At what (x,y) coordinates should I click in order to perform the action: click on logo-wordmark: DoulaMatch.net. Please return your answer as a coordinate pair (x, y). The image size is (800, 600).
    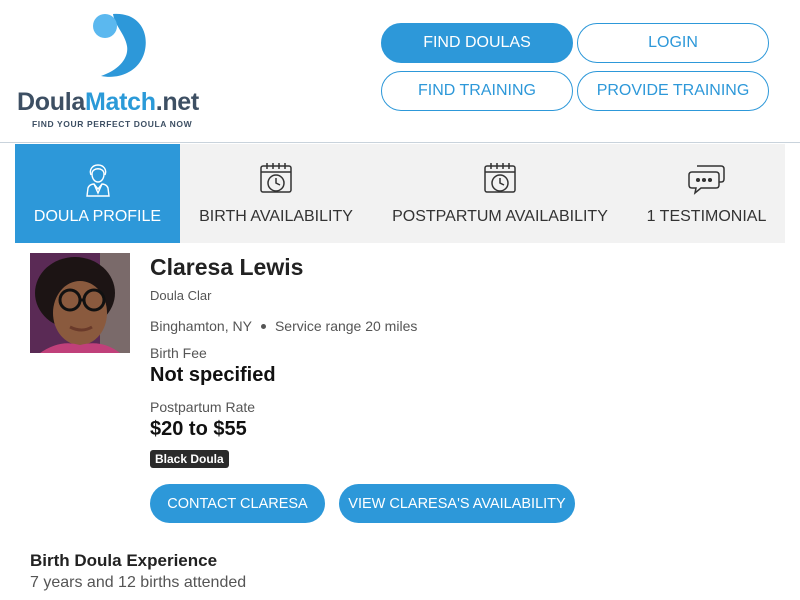
    Looking at the image, I should click on (108, 102).